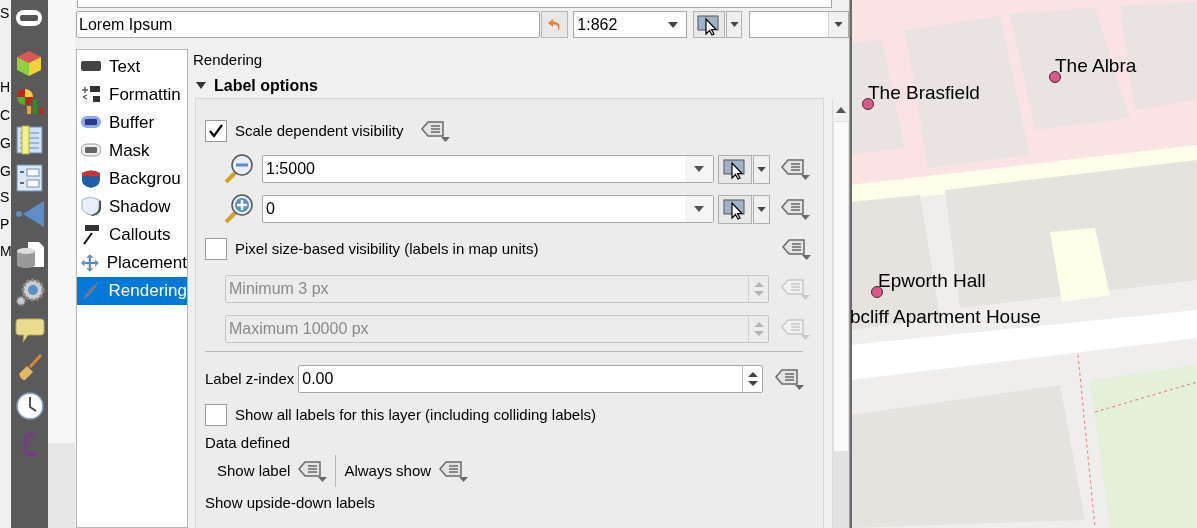 The height and width of the screenshot is (528, 1197). Describe the element at coordinates (319, 130) in the screenshot. I see `checkbox-label: Scale dependent visibility` at that location.